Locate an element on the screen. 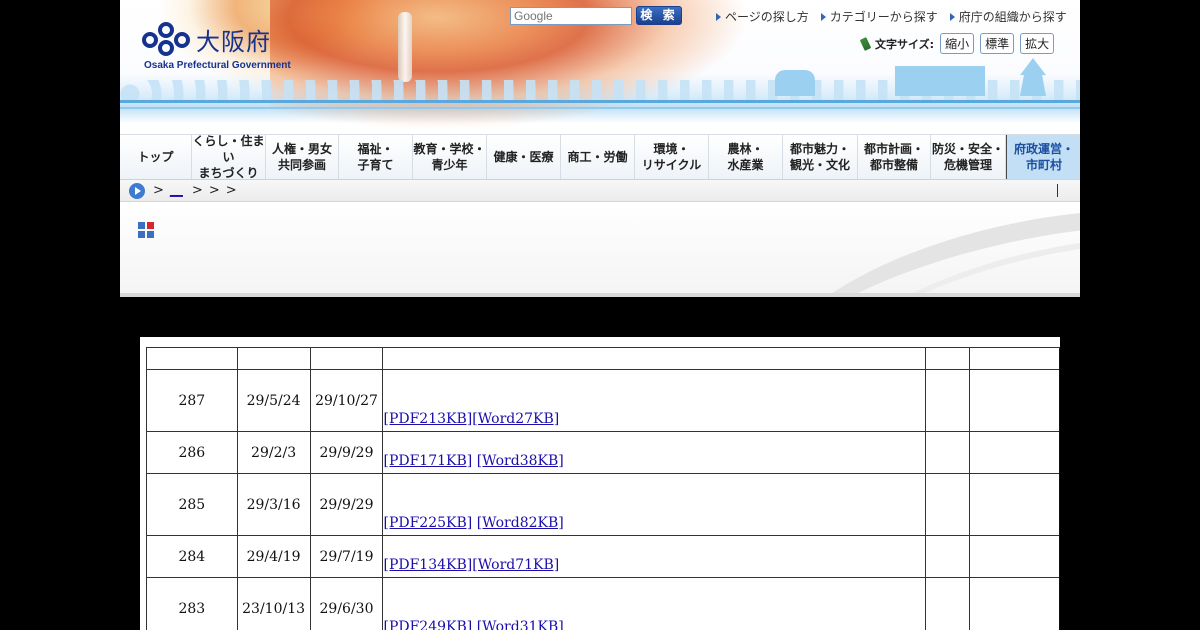 This screenshot has height=630, width=1200. search-input is located at coordinates (571, 16).